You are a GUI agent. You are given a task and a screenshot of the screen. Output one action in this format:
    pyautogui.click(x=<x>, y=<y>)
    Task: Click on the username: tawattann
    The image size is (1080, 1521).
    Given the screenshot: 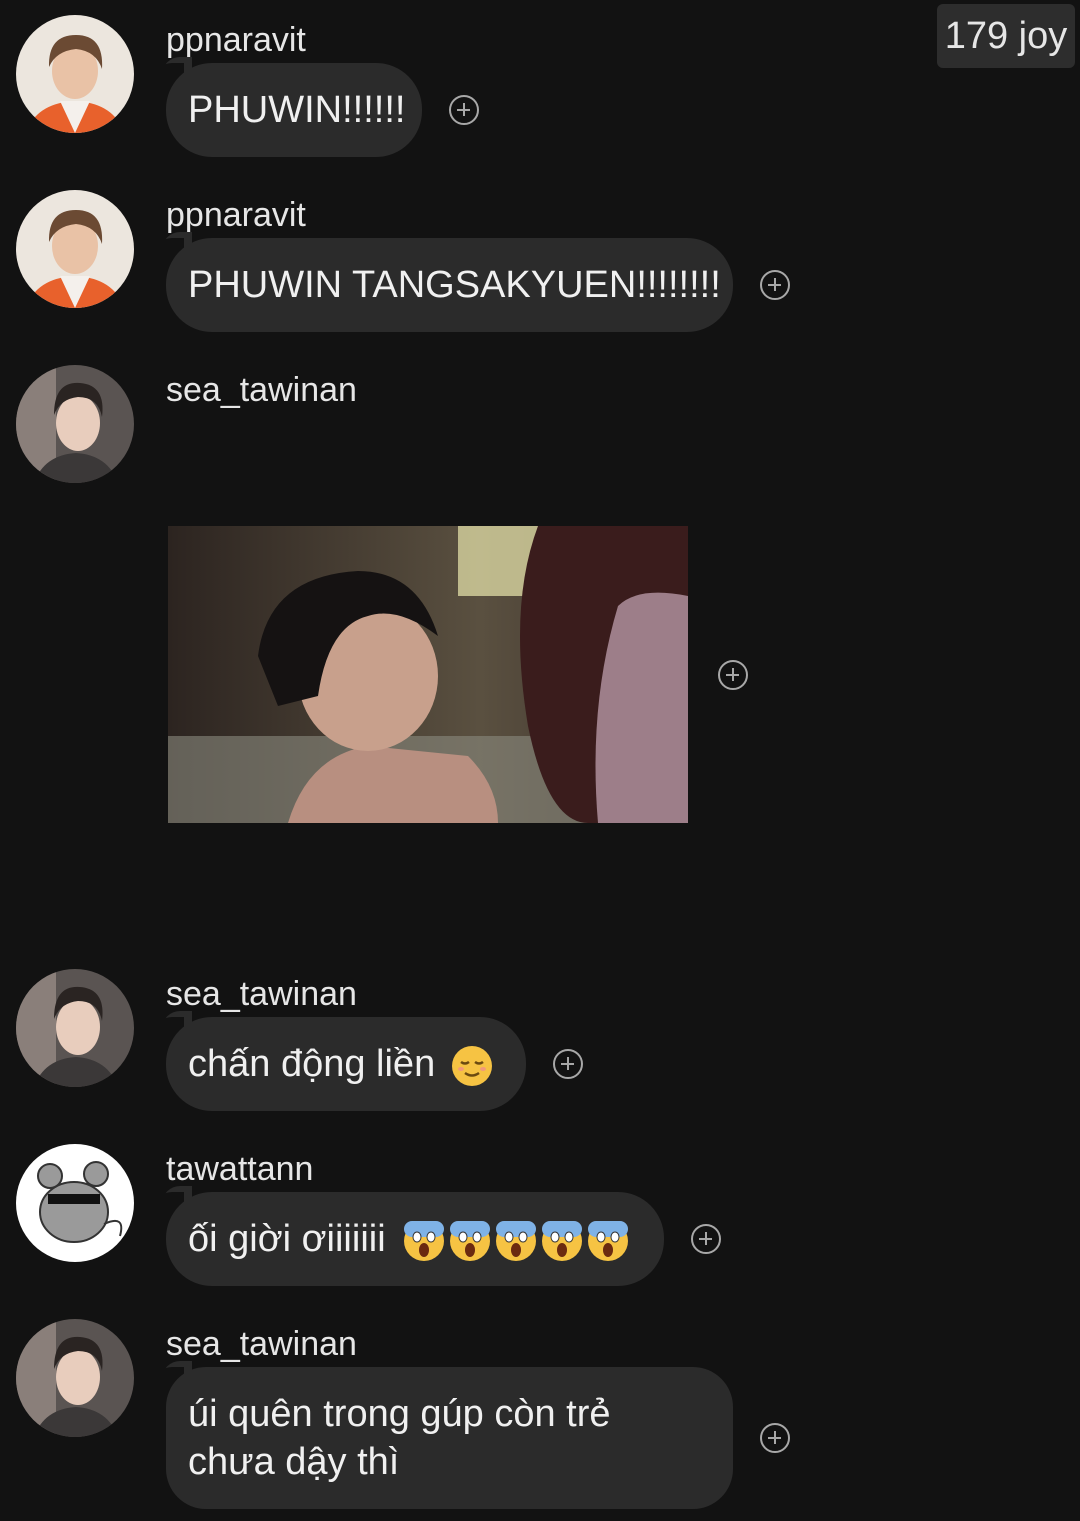 What is the action you would take?
    pyautogui.click(x=239, y=1169)
    